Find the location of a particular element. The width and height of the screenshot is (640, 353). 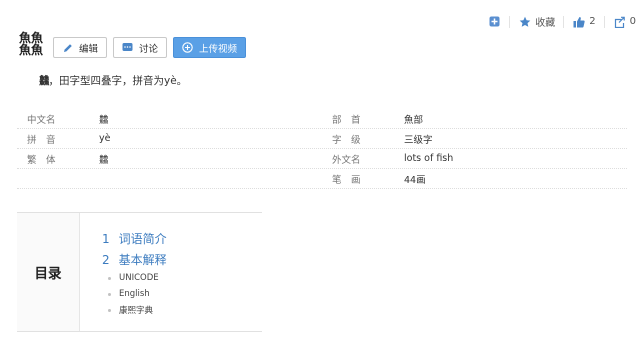

summary-text: 䲜，田字型四叠字，拼音为yè。 is located at coordinates (113, 80).